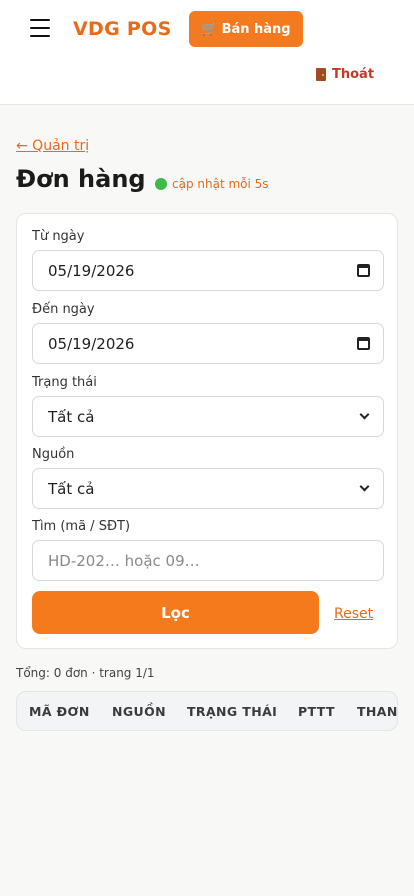 The width and height of the screenshot is (414, 896). Describe the element at coordinates (122, 29) in the screenshot. I see `brand-logo: VDG POS` at that location.